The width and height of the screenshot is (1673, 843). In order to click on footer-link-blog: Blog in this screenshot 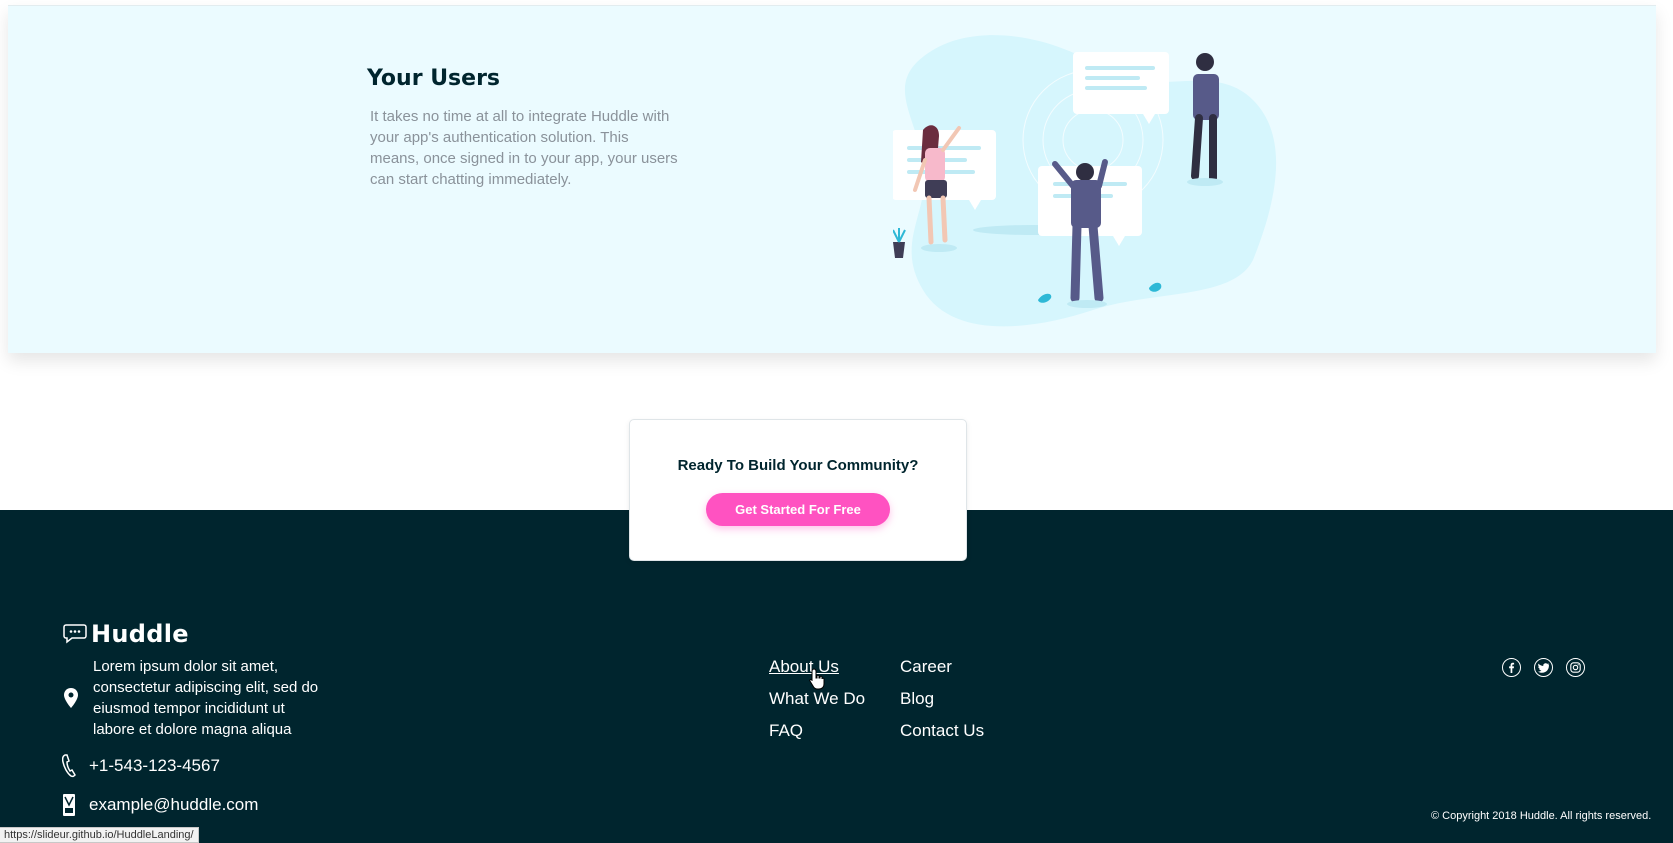, I will do `click(917, 699)`.